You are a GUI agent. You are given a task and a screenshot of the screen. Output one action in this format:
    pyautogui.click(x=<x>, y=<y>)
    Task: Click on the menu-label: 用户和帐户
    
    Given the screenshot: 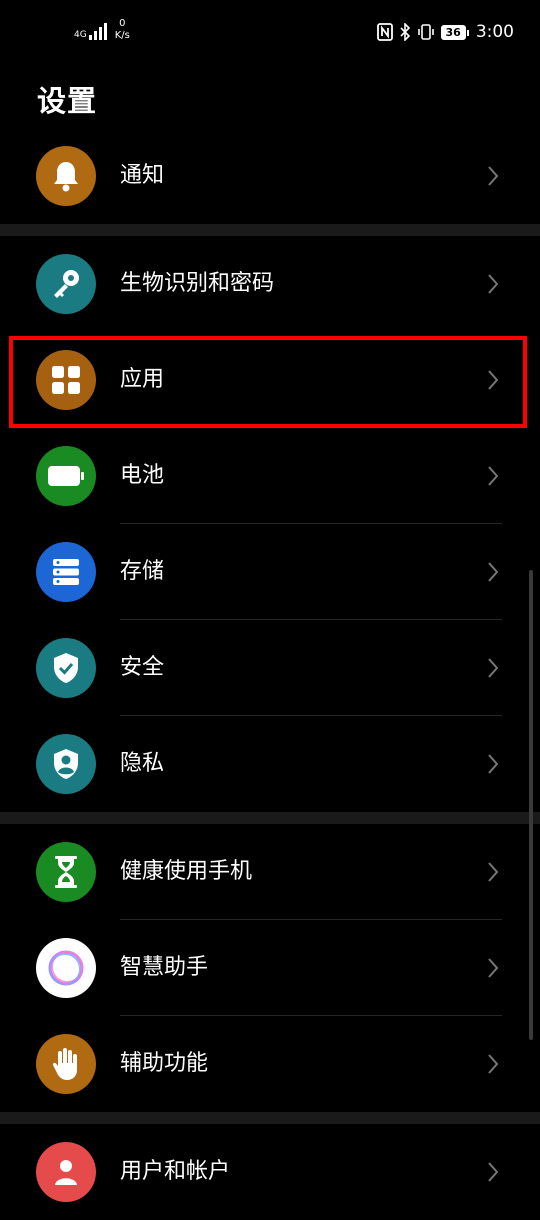 What is the action you would take?
    pyautogui.click(x=175, y=1171)
    